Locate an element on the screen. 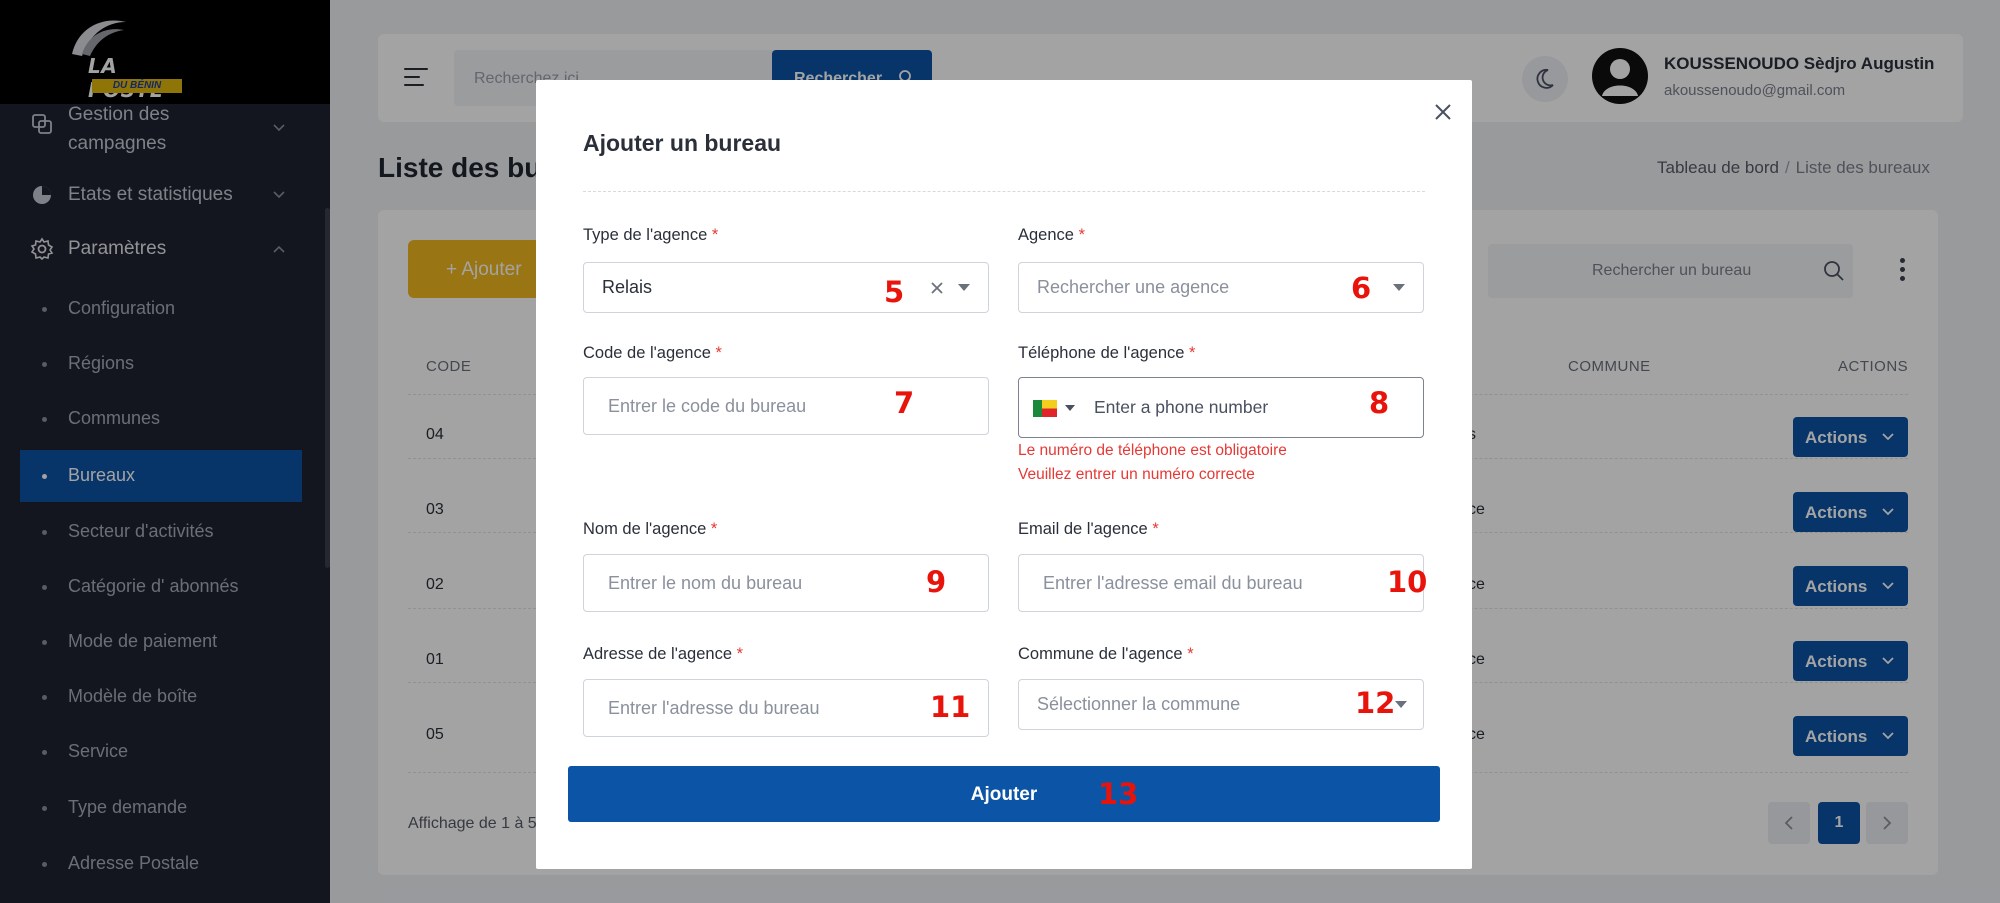 This screenshot has width=2000, height=903. annotation-marker: 11 is located at coordinates (950, 707).